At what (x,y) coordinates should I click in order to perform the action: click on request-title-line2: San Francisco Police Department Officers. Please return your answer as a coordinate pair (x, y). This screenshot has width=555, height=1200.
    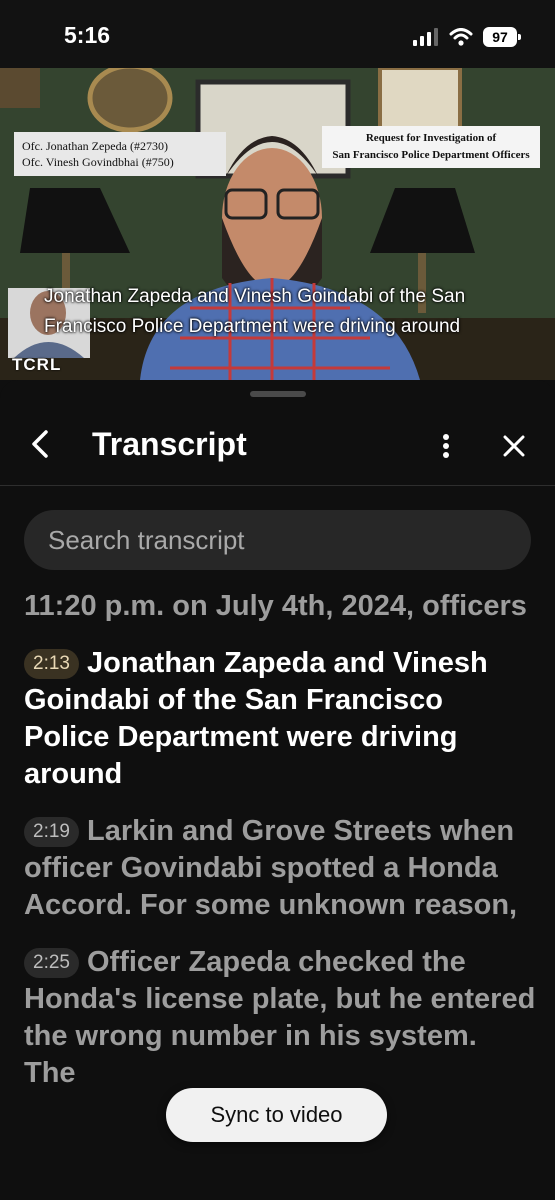
    Looking at the image, I should click on (431, 155).